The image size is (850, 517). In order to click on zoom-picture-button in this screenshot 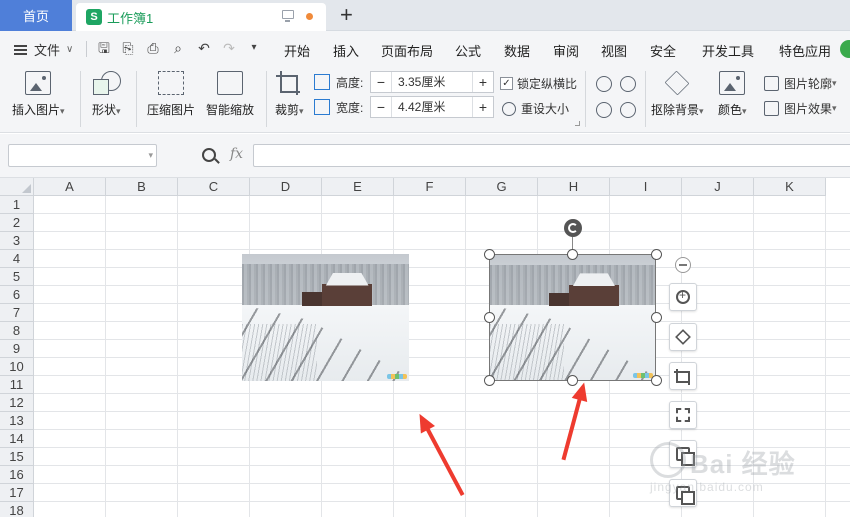, I will do `click(683, 297)`.